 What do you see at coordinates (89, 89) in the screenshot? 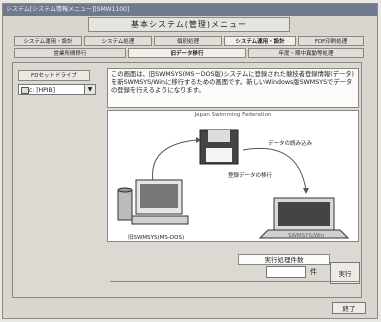
I see `chevron-down-icon: ▼` at bounding box center [89, 89].